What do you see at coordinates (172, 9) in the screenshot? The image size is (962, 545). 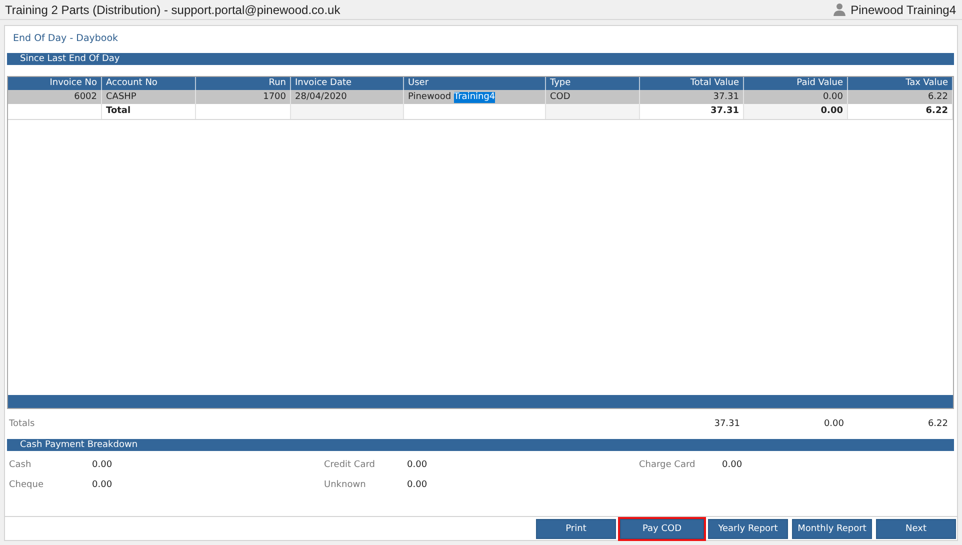 I see `window-title: Training 2 Parts (Distribution) - support.portal@pinewood.co.uk` at bounding box center [172, 9].